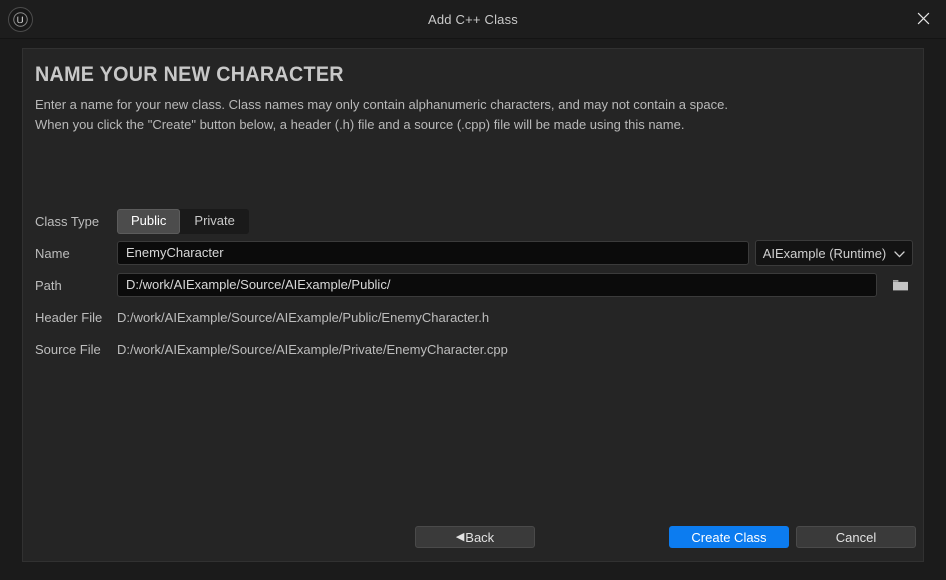  I want to click on window-title: Add C++ Class, so click(473, 19).